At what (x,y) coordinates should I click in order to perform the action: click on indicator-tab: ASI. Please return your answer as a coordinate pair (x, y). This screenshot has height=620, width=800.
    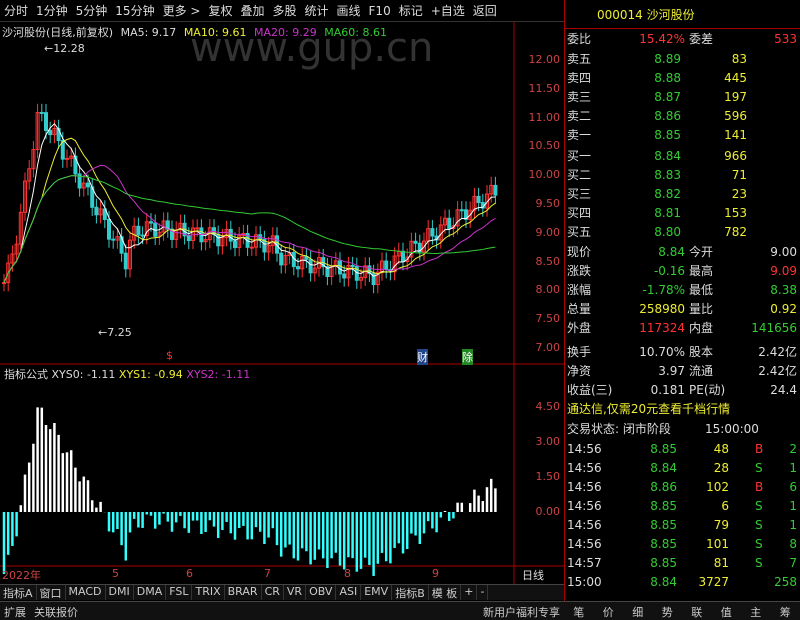
    Looking at the image, I should click on (349, 592).